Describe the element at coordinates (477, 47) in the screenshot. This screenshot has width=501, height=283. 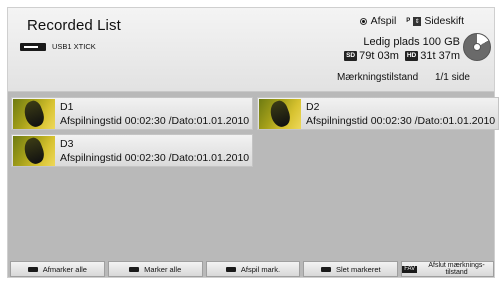
I see `disk-usage-icon` at that location.